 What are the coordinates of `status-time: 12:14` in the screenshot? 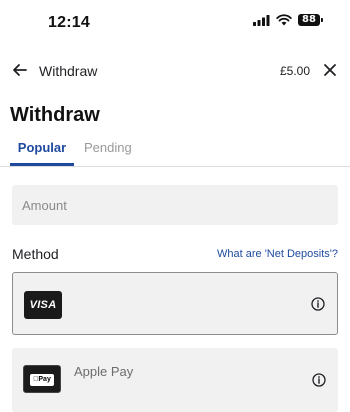 It's located at (69, 22).